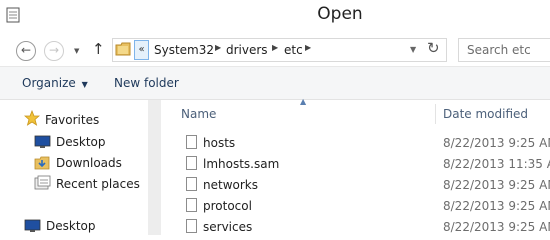  I want to click on folder-icon, so click(123, 49).